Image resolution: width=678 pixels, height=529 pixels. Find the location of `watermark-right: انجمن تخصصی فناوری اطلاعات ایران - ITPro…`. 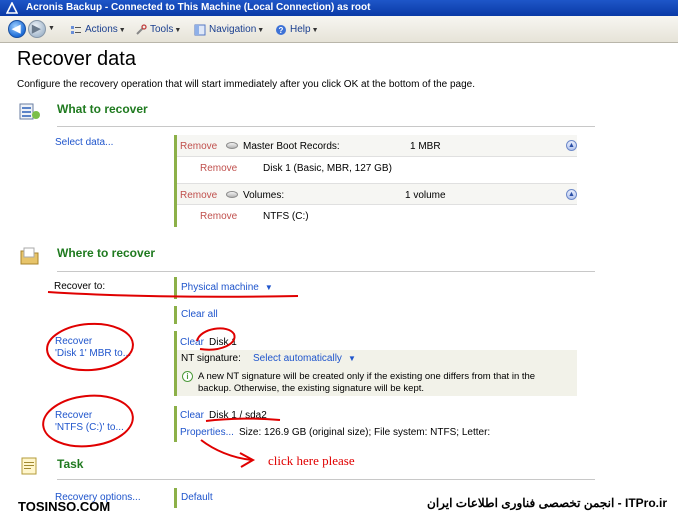

watermark-right: انجمن تخصصی فناوری اطلاعات ایران - ITPro… is located at coordinates (547, 503).